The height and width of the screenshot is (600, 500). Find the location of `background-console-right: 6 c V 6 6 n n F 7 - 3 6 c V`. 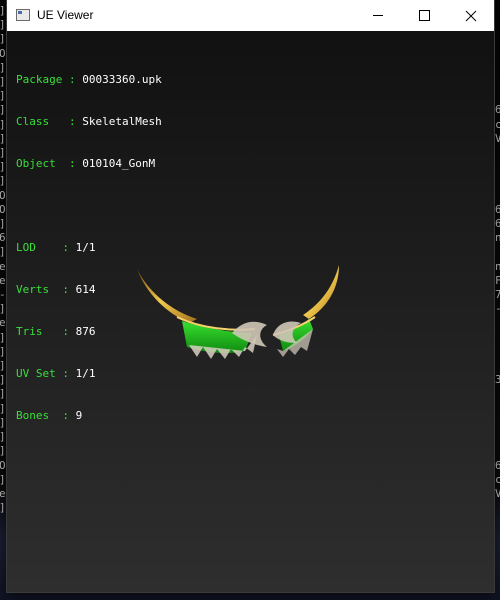

background-console-right: 6 c V 6 6 n n F 7 - 3 6 c V is located at coordinates (497, 301).